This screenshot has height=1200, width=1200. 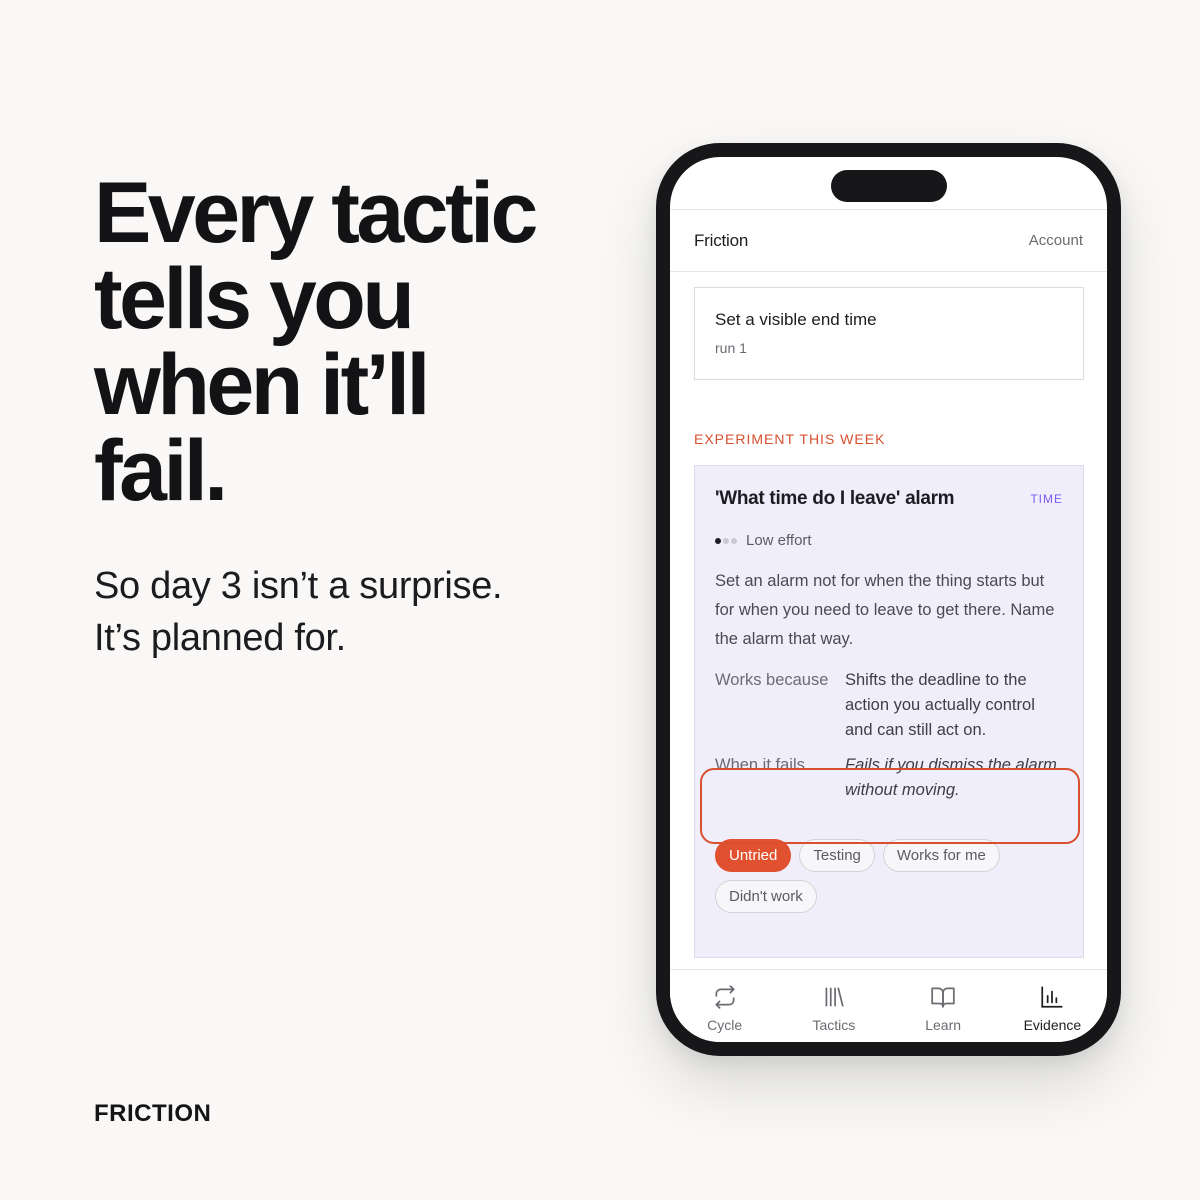 I want to click on tab-label: Evidence, so click(x=1052, y=1025).